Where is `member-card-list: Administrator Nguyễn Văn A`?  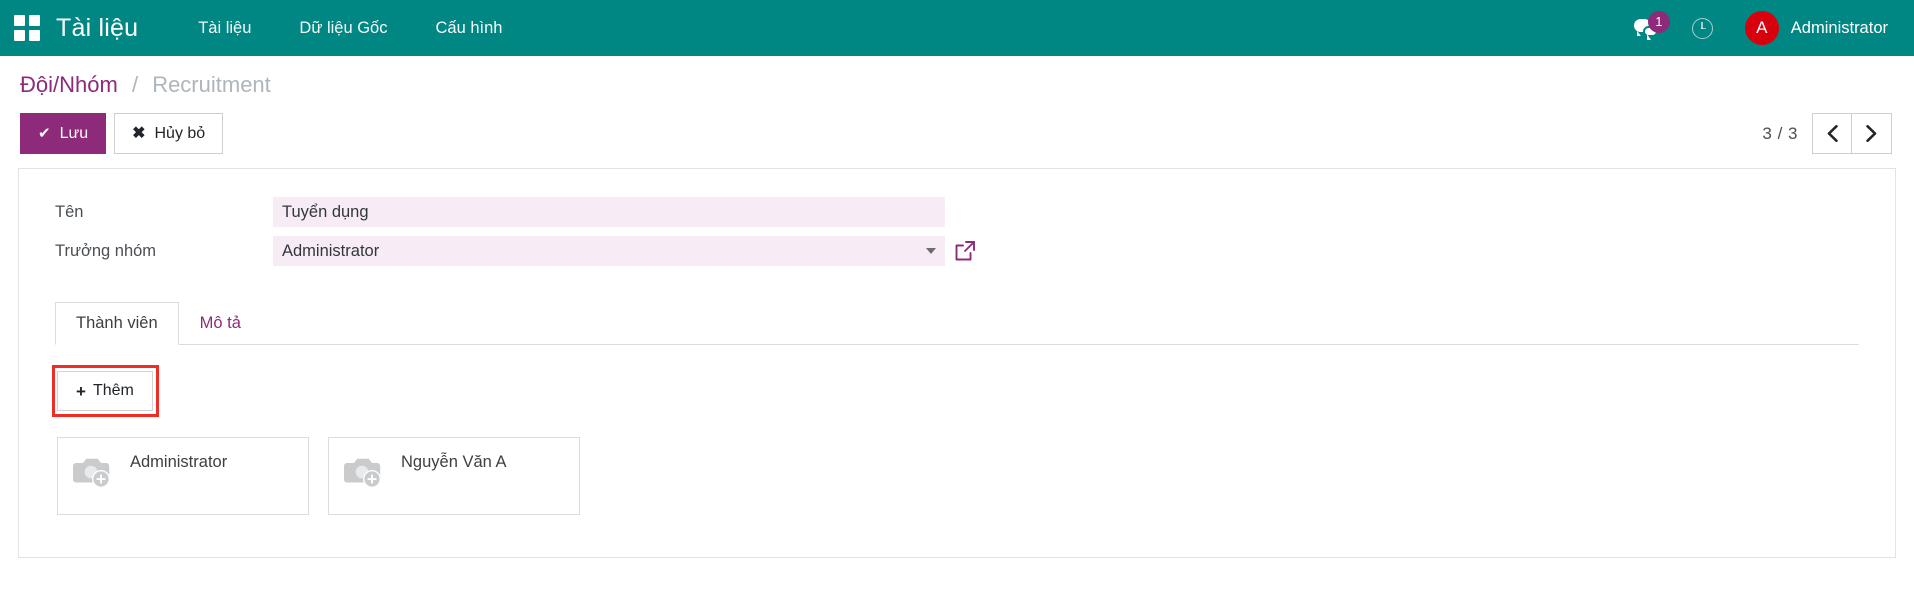
member-card-list: Administrator Nguyễn Văn A is located at coordinates (957, 476).